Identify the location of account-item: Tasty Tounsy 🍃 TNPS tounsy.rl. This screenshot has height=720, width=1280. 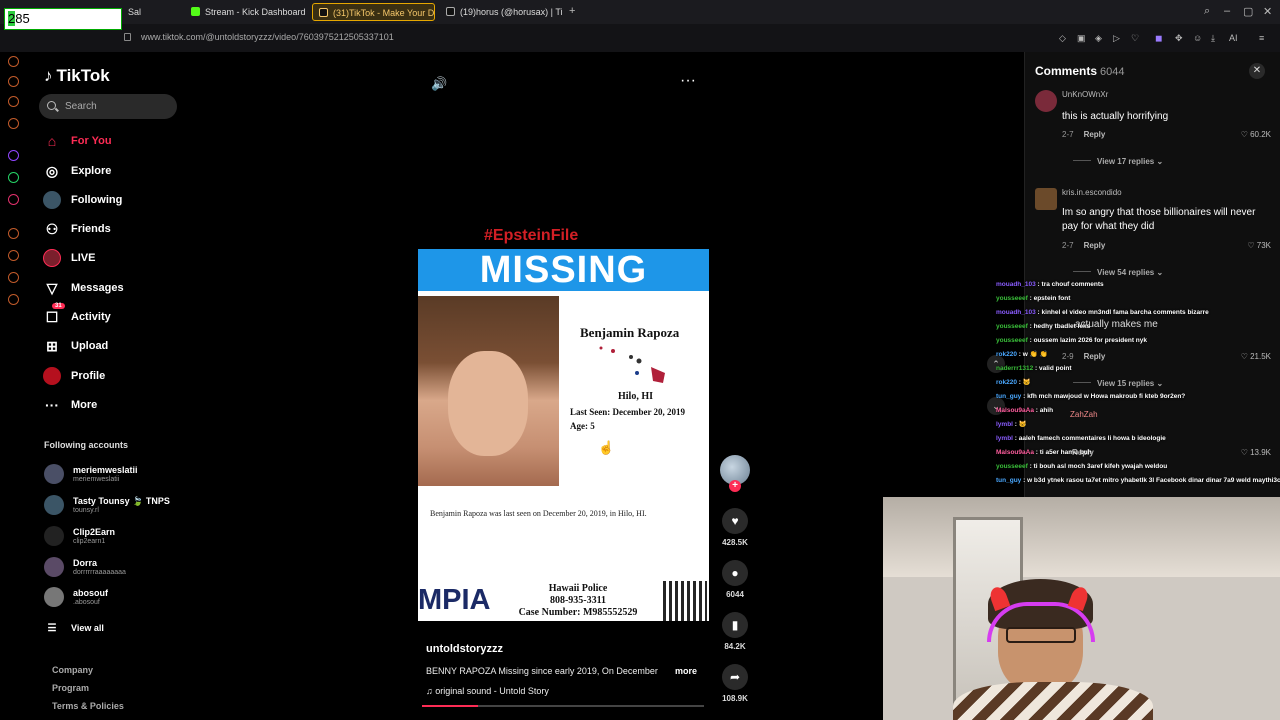
(107, 505).